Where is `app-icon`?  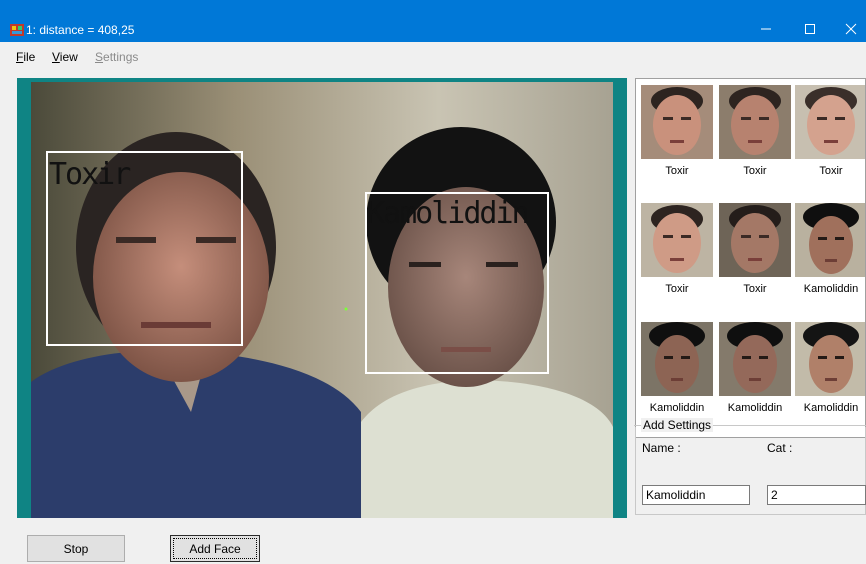 app-icon is located at coordinates (17, 30).